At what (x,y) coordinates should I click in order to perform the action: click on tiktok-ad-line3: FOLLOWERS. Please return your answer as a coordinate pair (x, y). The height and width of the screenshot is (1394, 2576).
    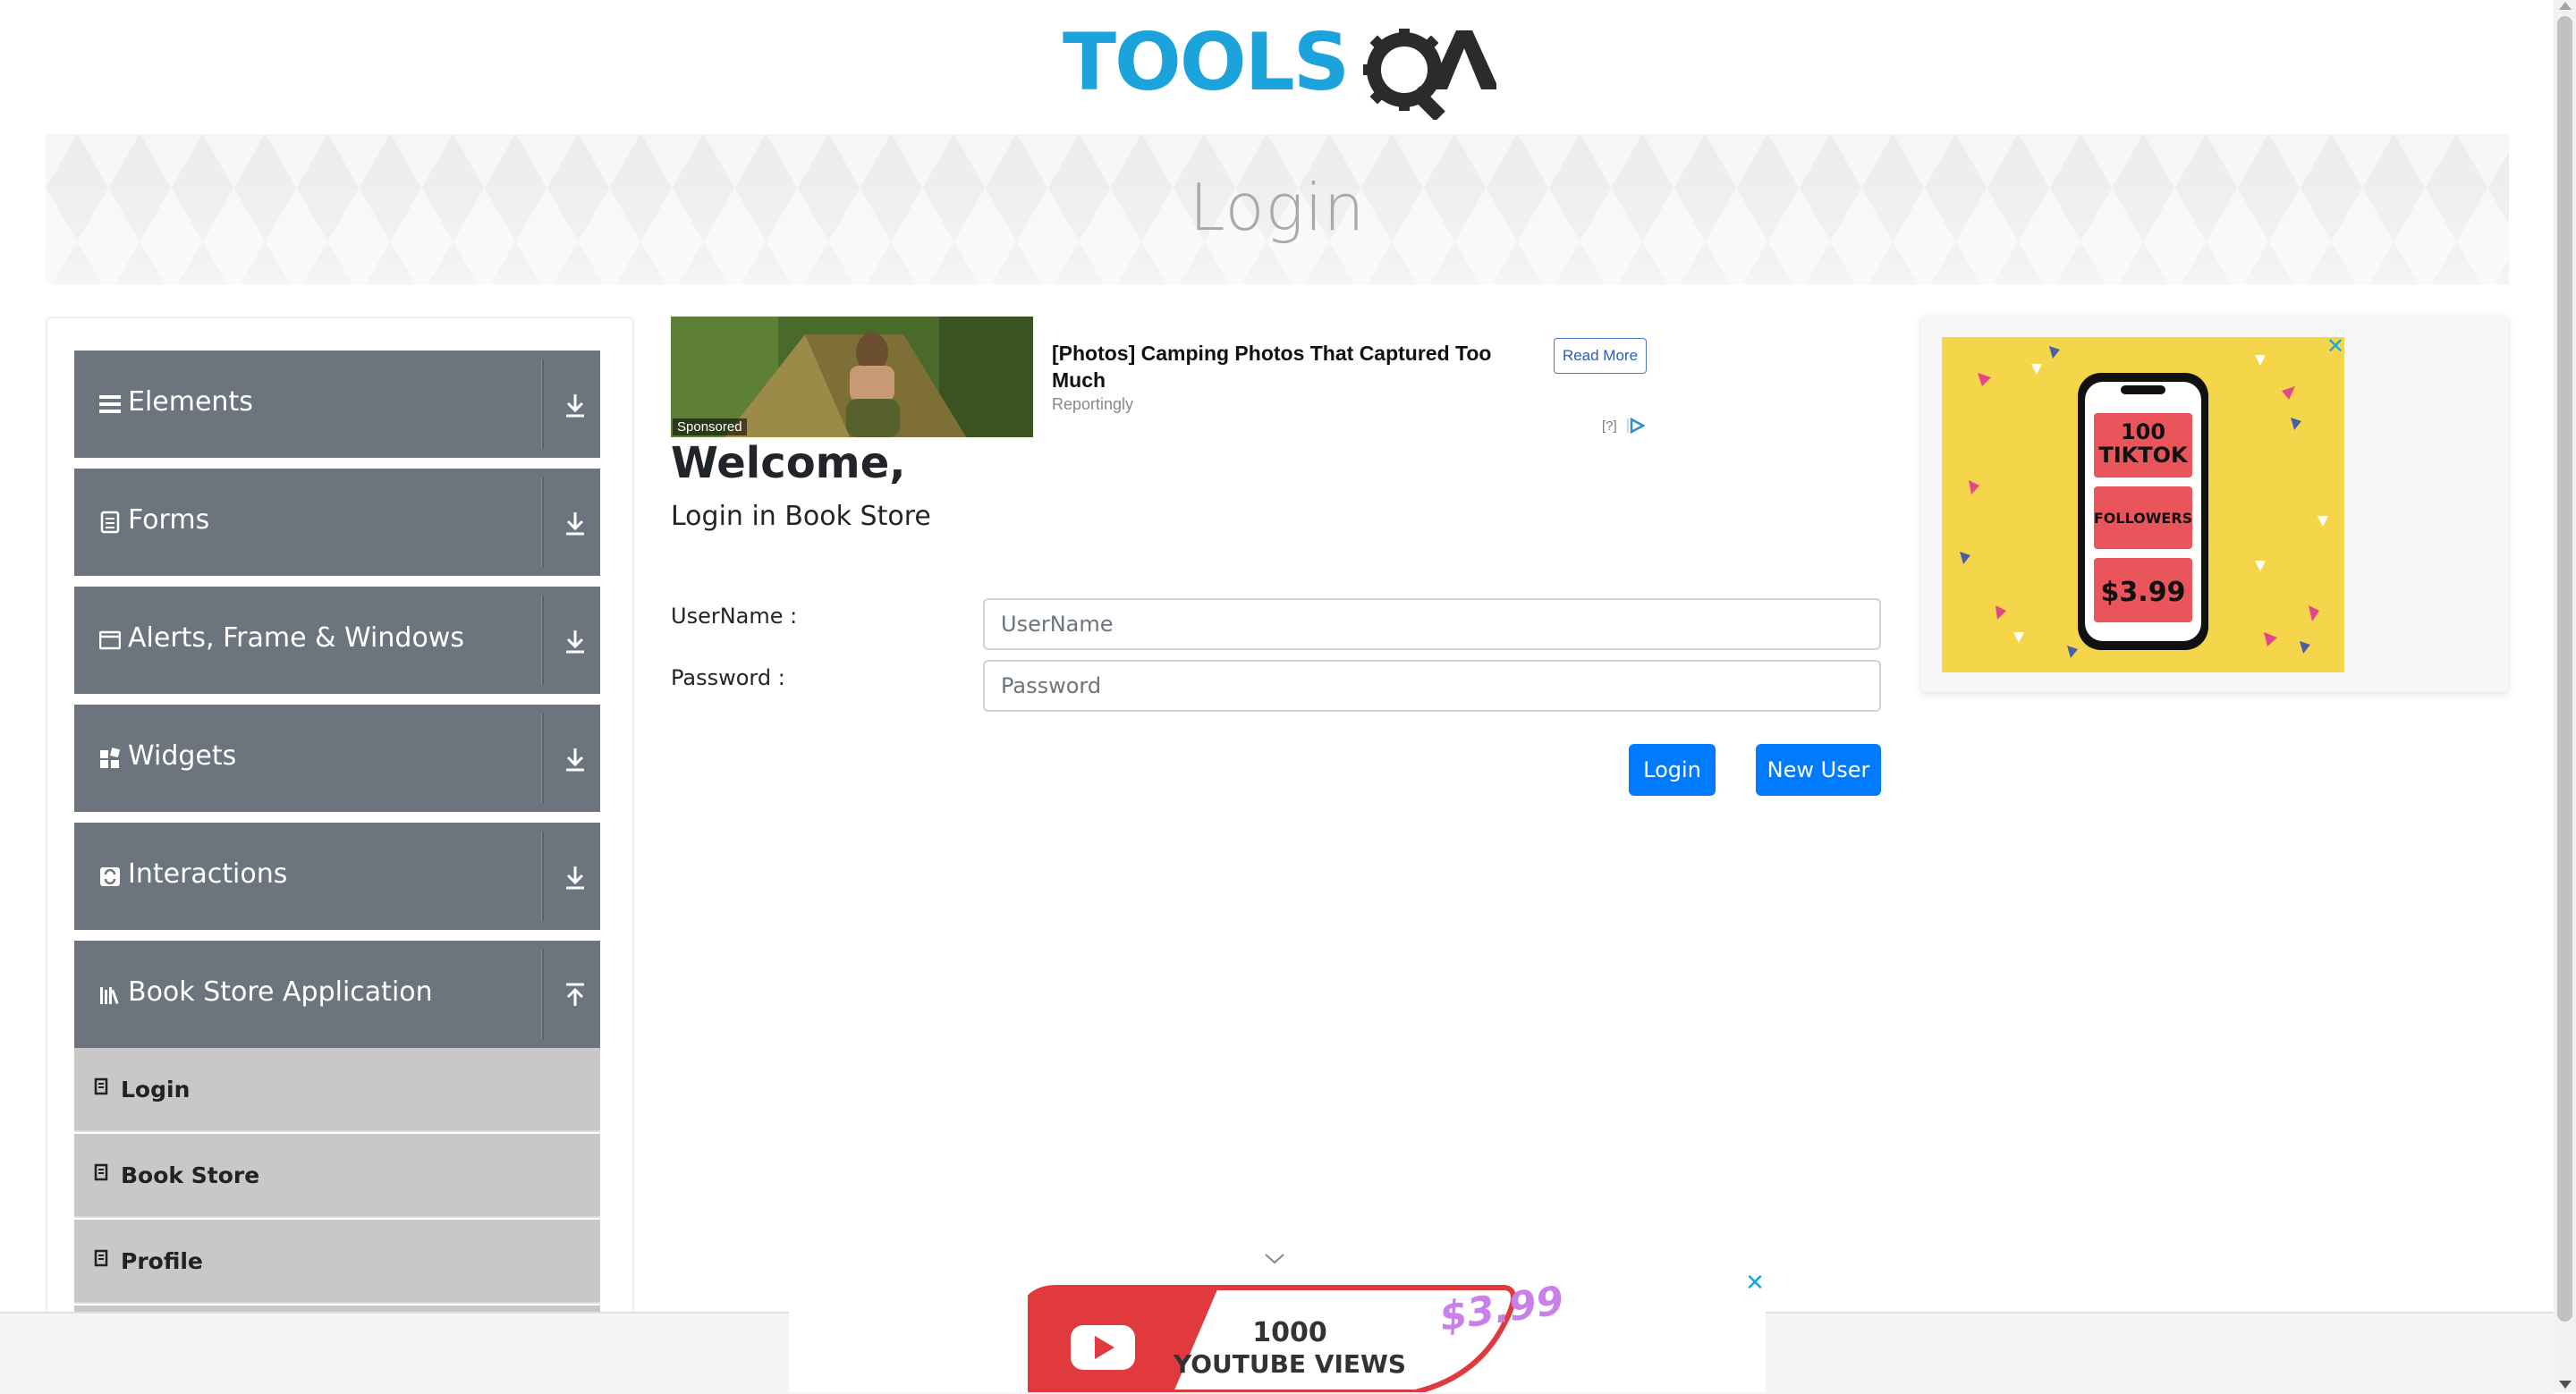
    Looking at the image, I should click on (2143, 518).